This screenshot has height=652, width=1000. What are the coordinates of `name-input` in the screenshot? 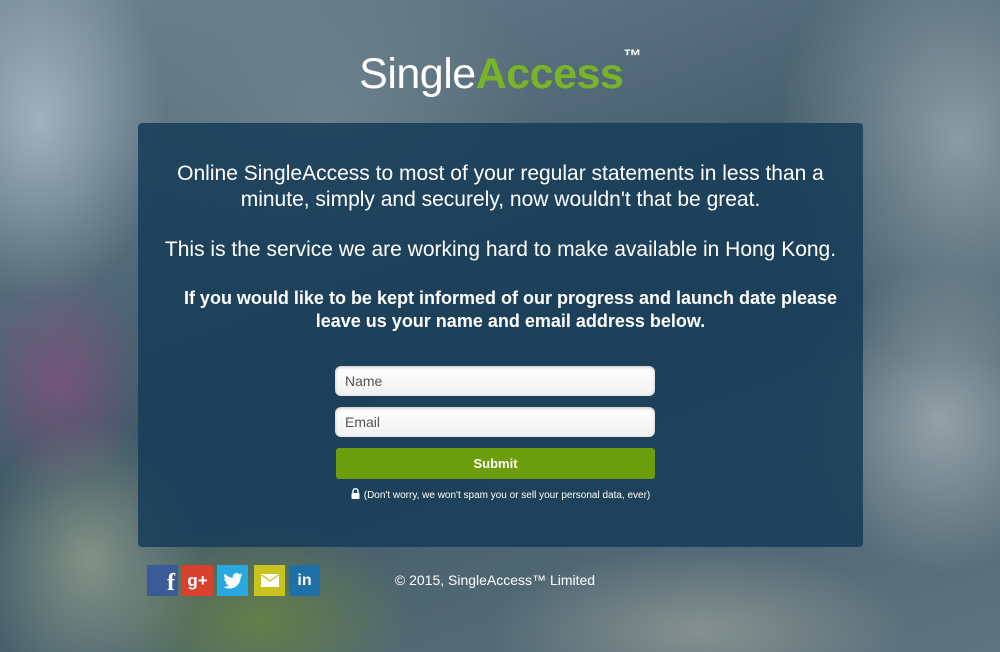 It's located at (495, 381).